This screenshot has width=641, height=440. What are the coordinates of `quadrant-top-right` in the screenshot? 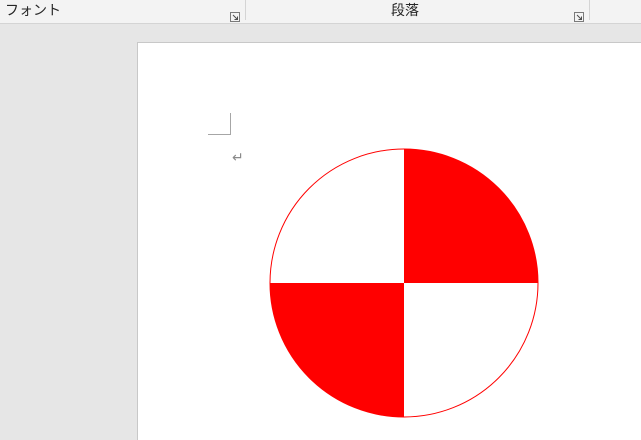 It's located at (471, 216).